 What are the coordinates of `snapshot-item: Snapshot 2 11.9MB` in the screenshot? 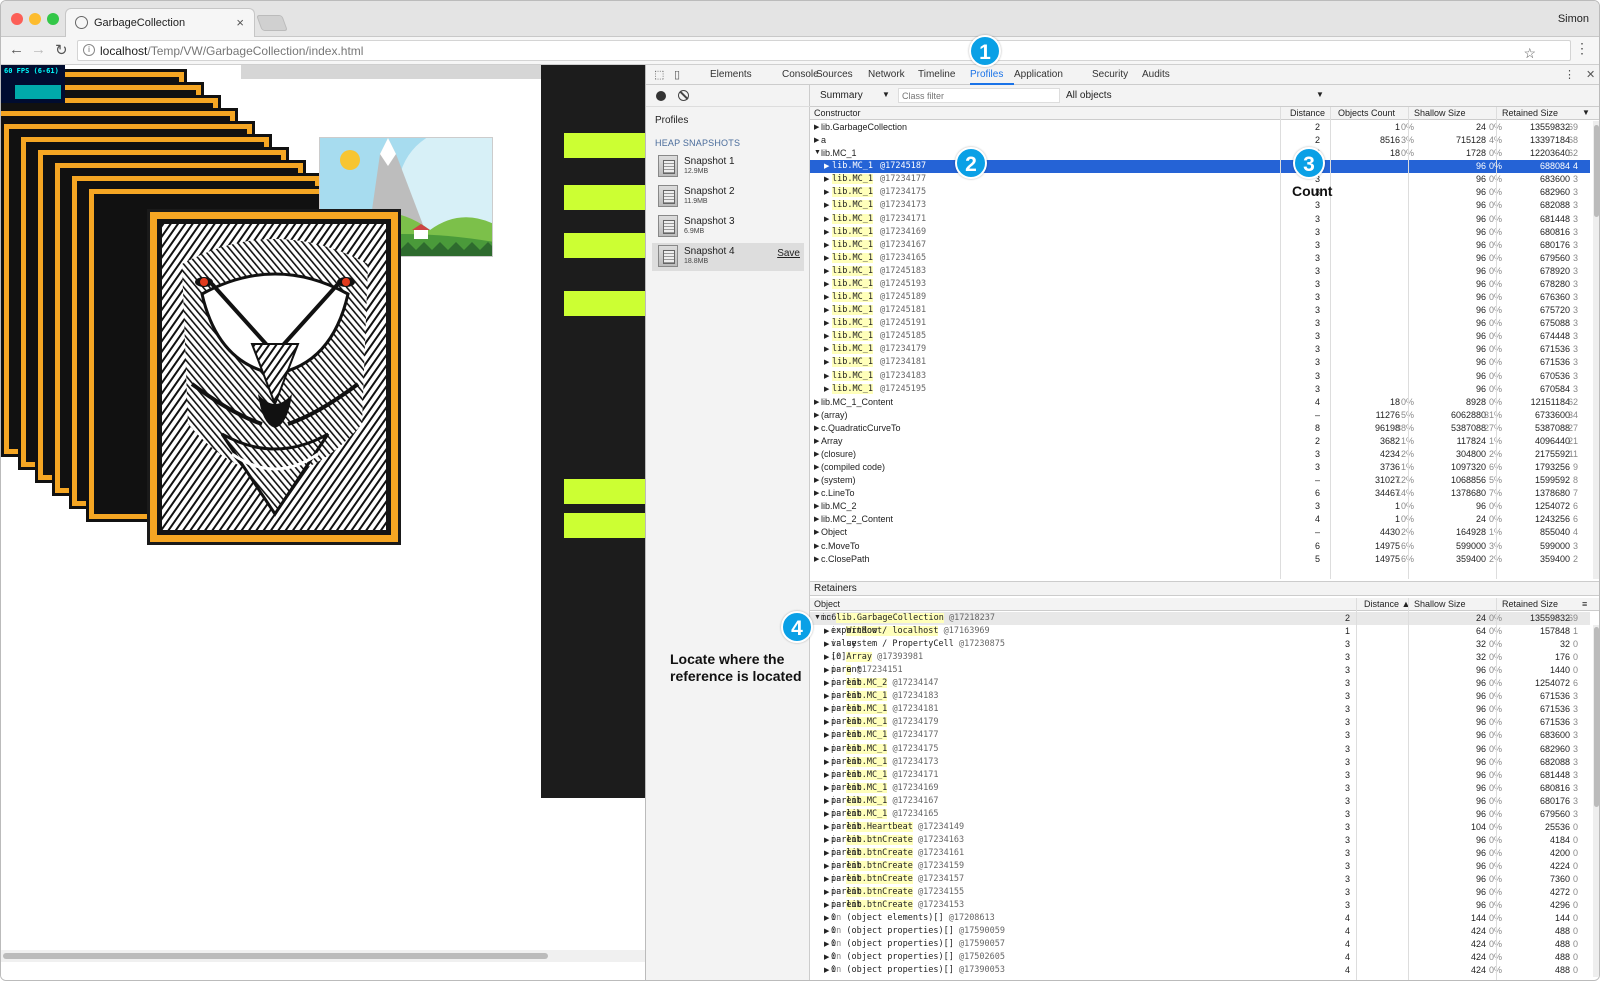 It's located at (728, 197).